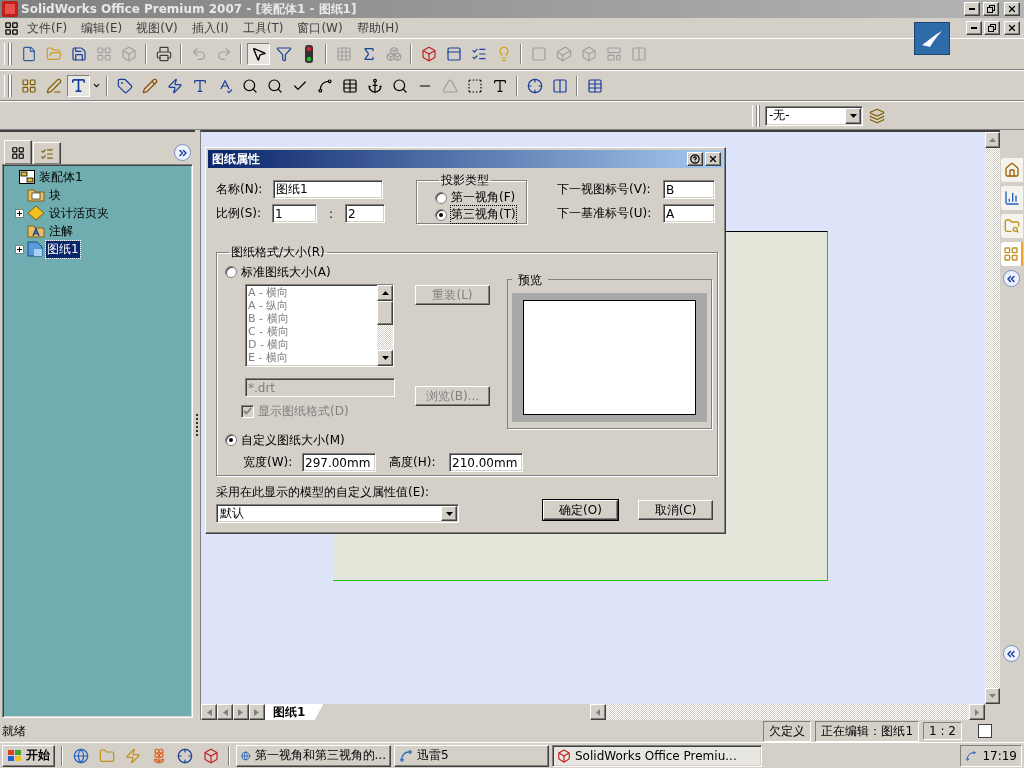  What do you see at coordinates (999, 755) in the screenshot?
I see `clock: 17:19` at bounding box center [999, 755].